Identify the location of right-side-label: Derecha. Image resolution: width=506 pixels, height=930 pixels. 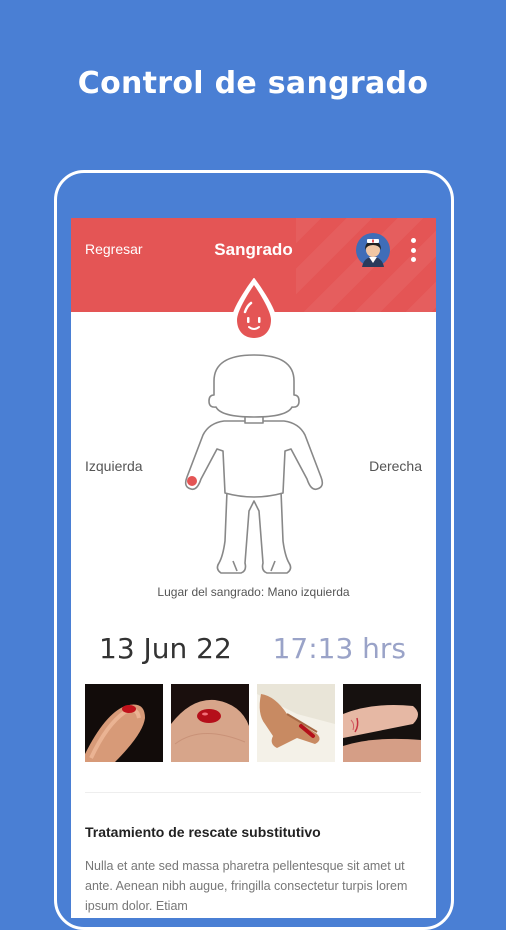
(395, 466).